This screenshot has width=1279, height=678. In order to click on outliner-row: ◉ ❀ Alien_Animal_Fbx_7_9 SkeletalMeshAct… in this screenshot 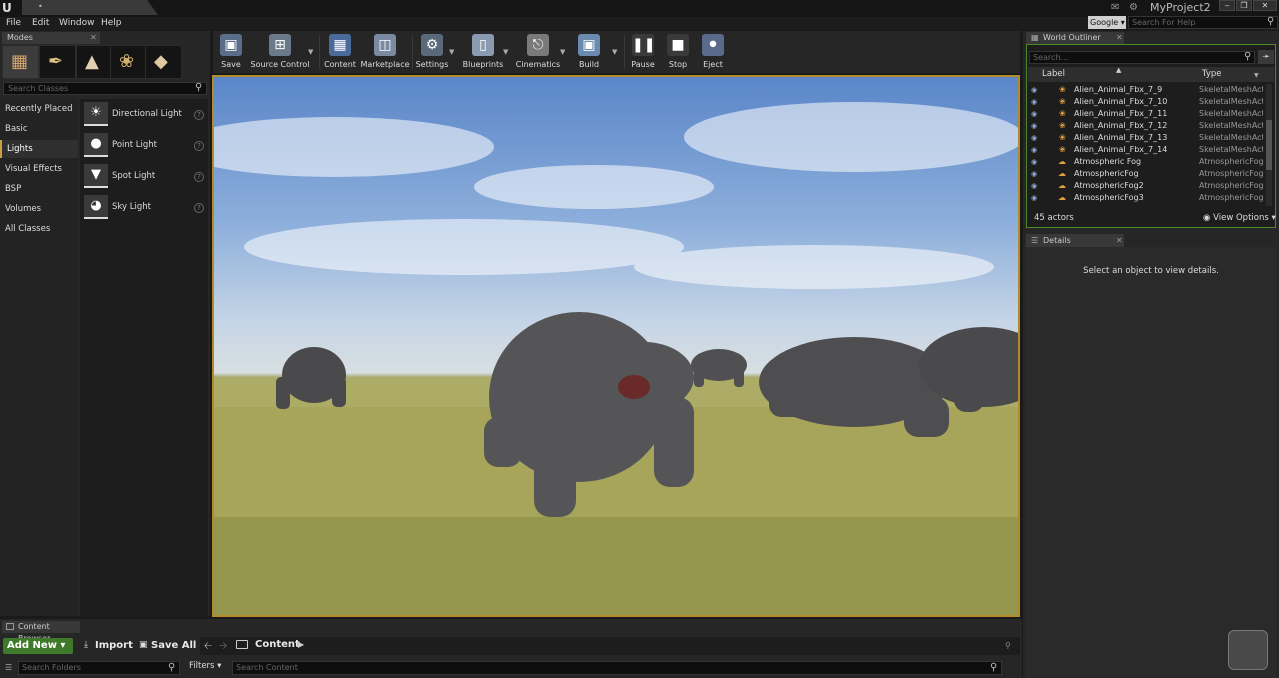, I will do `click(1146, 90)`.